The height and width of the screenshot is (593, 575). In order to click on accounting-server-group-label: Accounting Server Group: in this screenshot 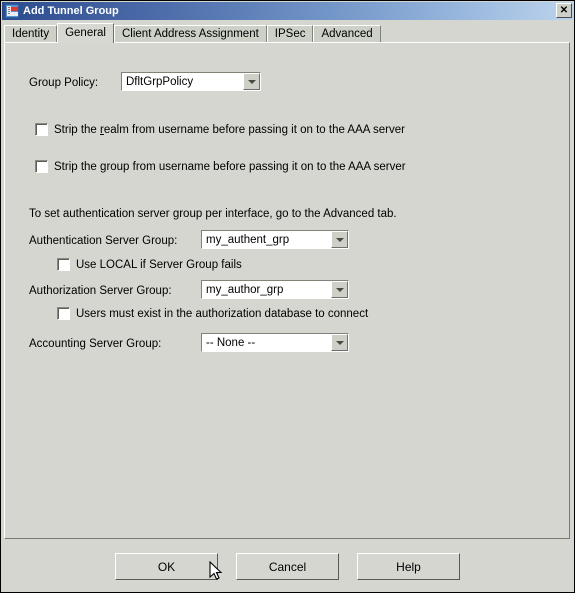, I will do `click(95, 344)`.